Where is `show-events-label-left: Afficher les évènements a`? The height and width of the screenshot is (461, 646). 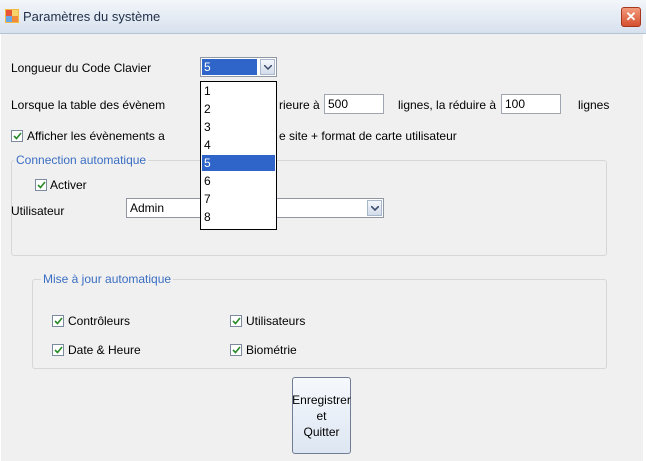
show-events-label-left: Afficher les évènements a is located at coordinates (96, 136).